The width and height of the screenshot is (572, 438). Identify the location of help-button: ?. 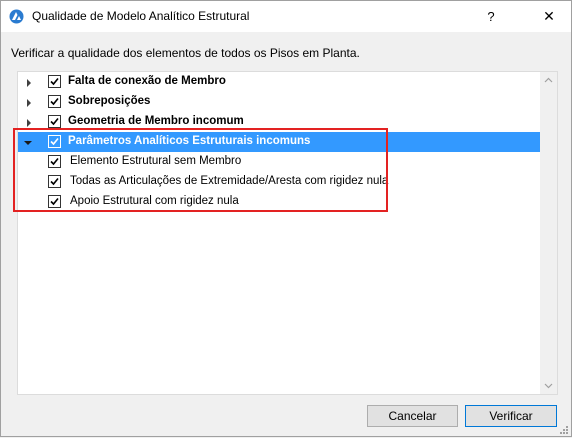
(491, 16).